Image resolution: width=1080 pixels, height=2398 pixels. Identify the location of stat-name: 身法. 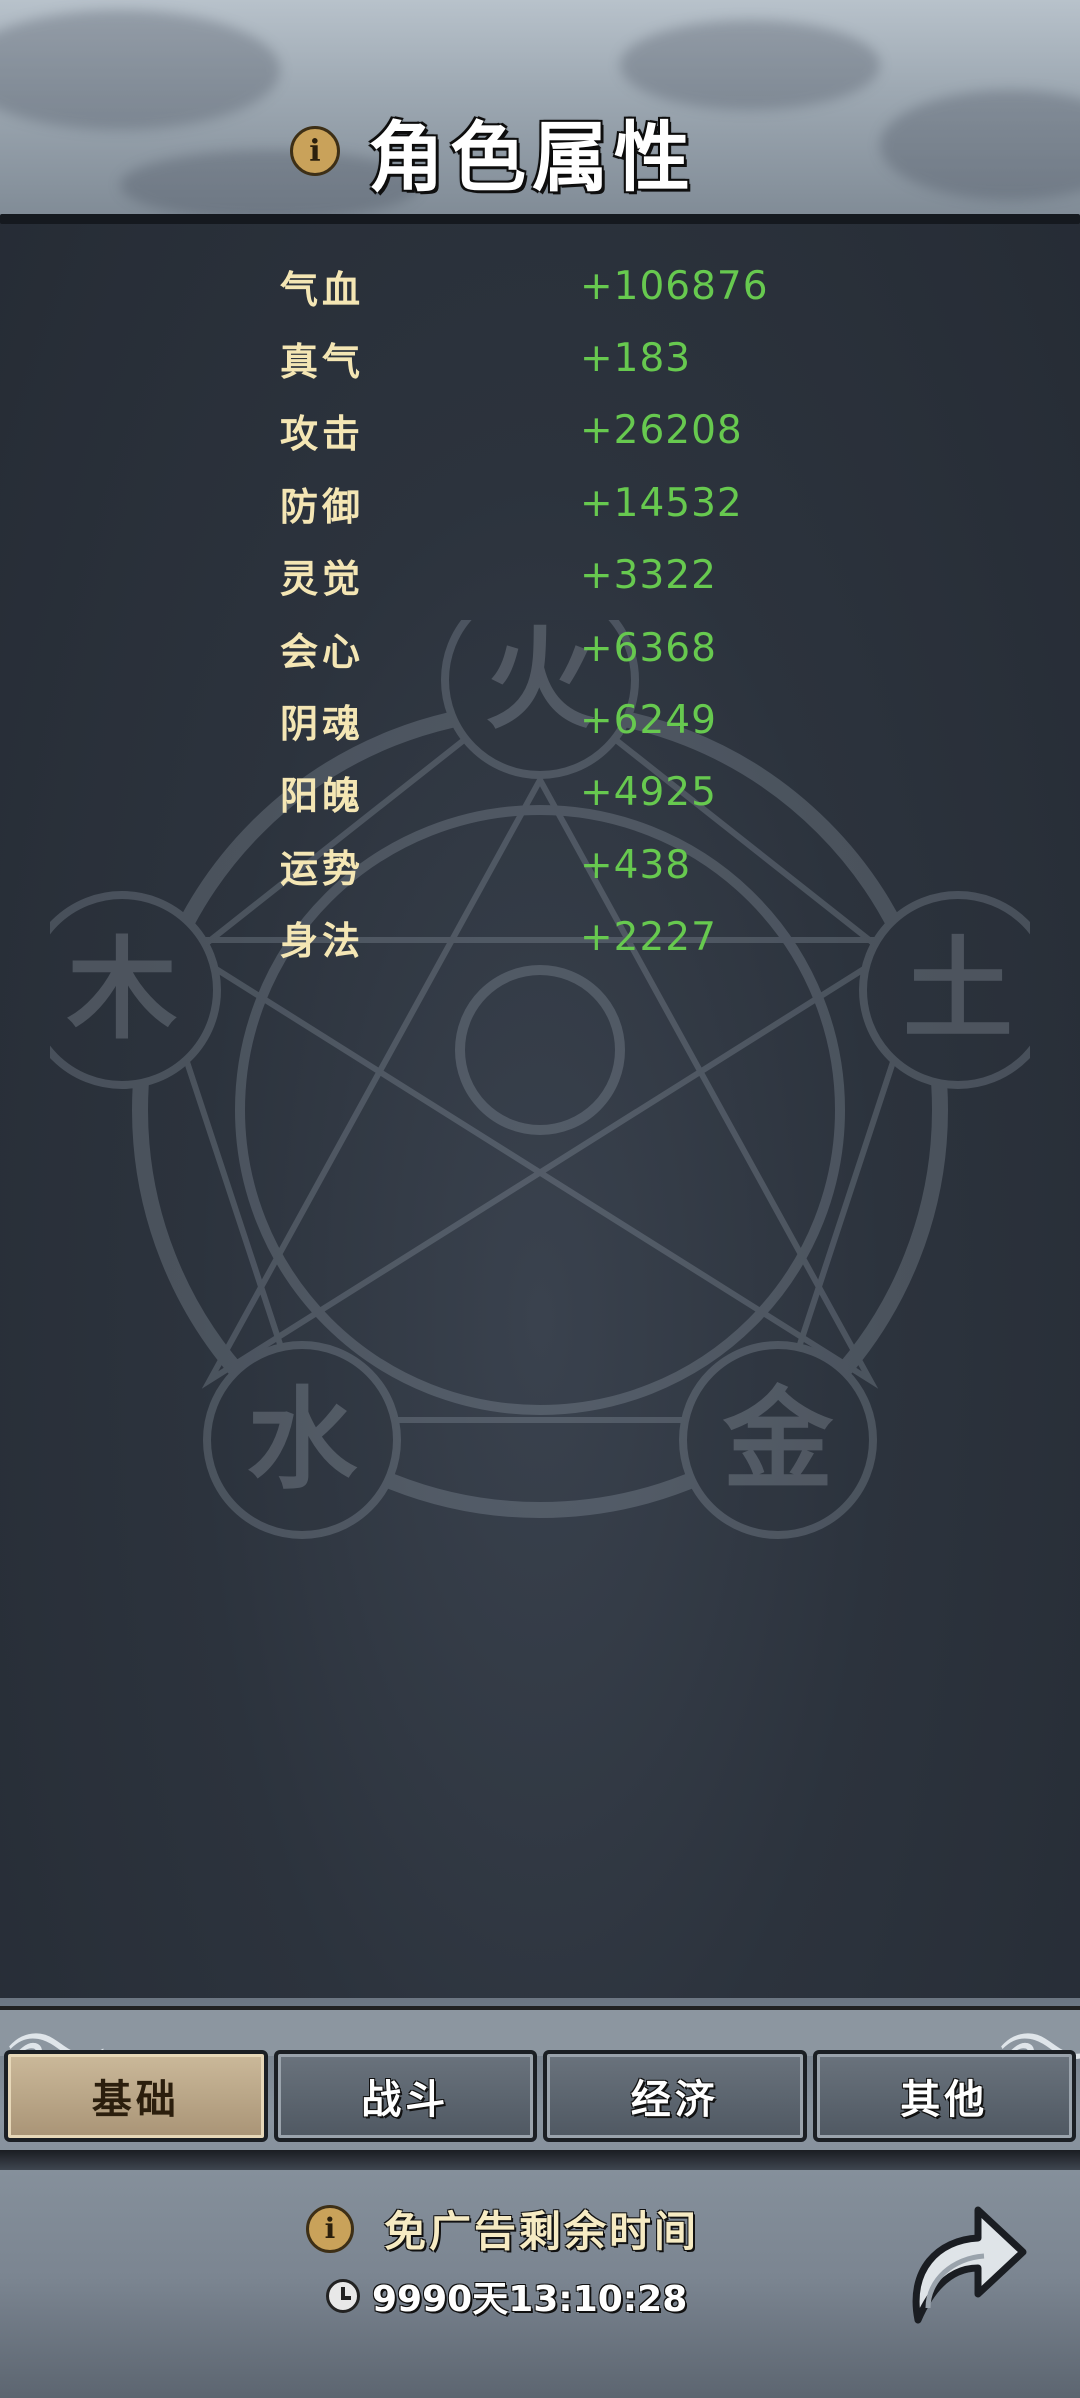
(322, 941).